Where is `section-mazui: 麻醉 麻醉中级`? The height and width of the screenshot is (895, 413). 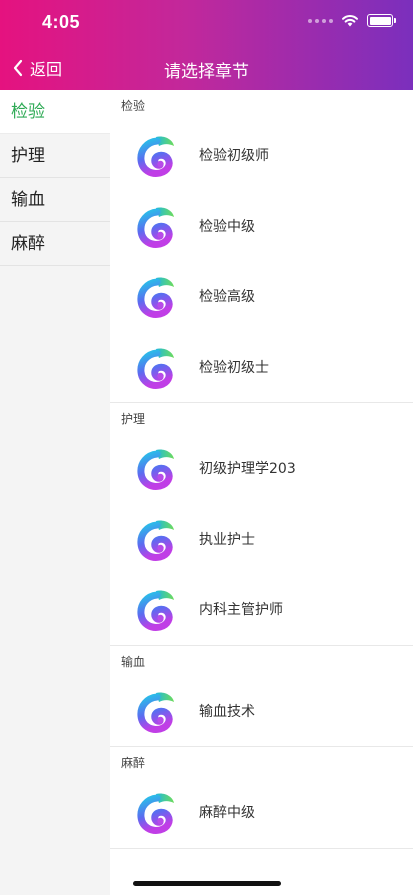
section-mazui: 麻醉 麻醉中级 is located at coordinates (261, 798).